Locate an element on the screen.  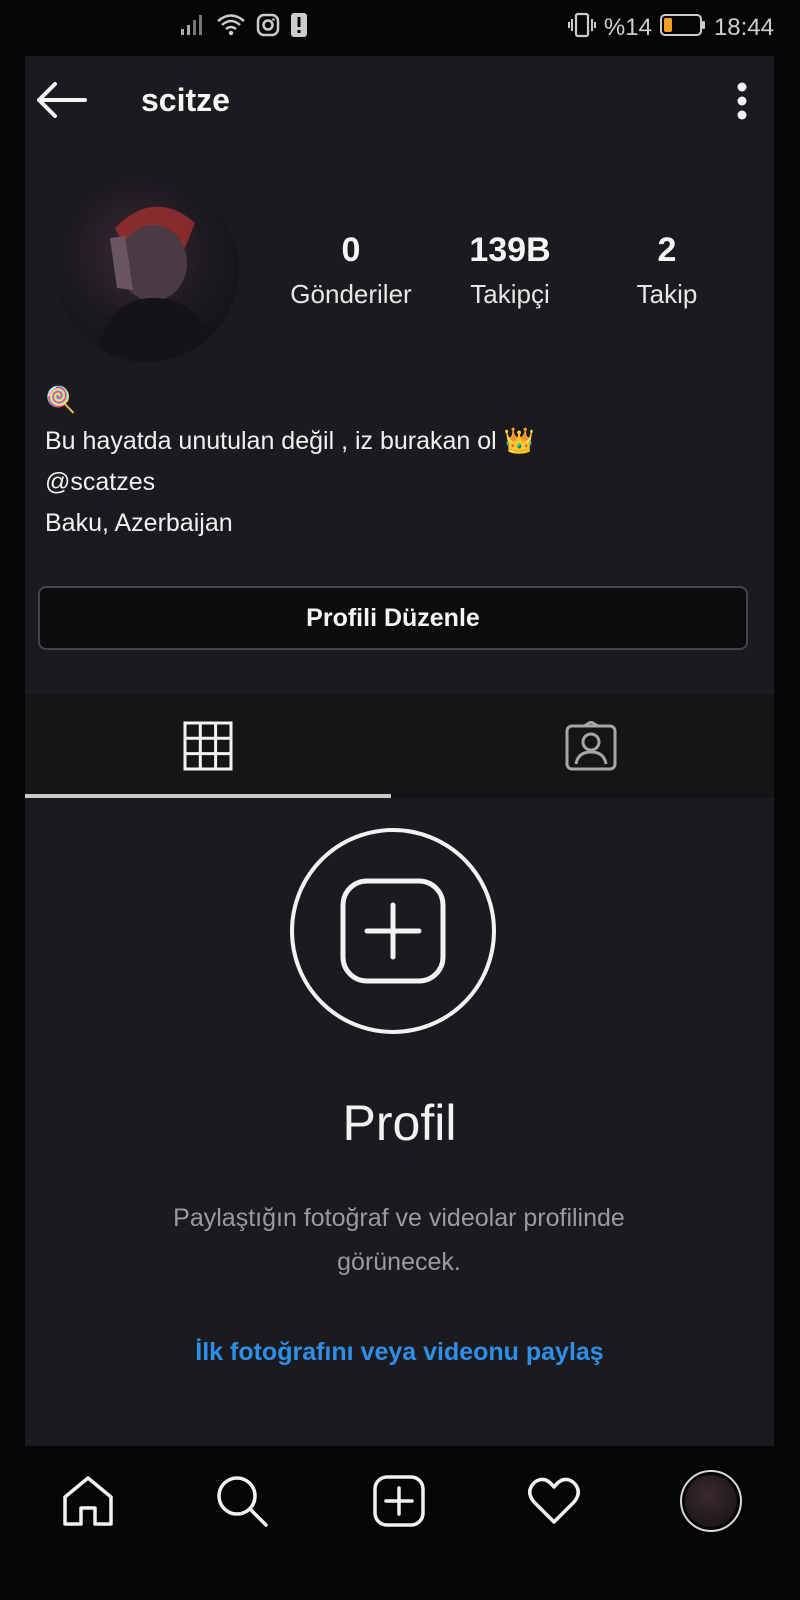
status-icons-left is located at coordinates (244, 27).